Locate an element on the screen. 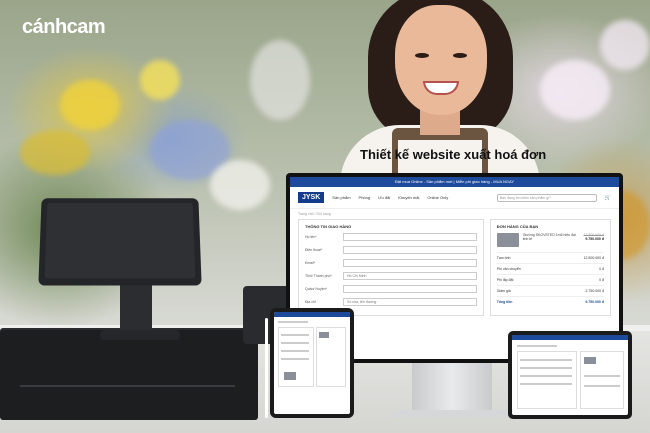 Image resolution: width=650 pixels, height=433 pixels. site-logo: JYSK is located at coordinates (311, 197).